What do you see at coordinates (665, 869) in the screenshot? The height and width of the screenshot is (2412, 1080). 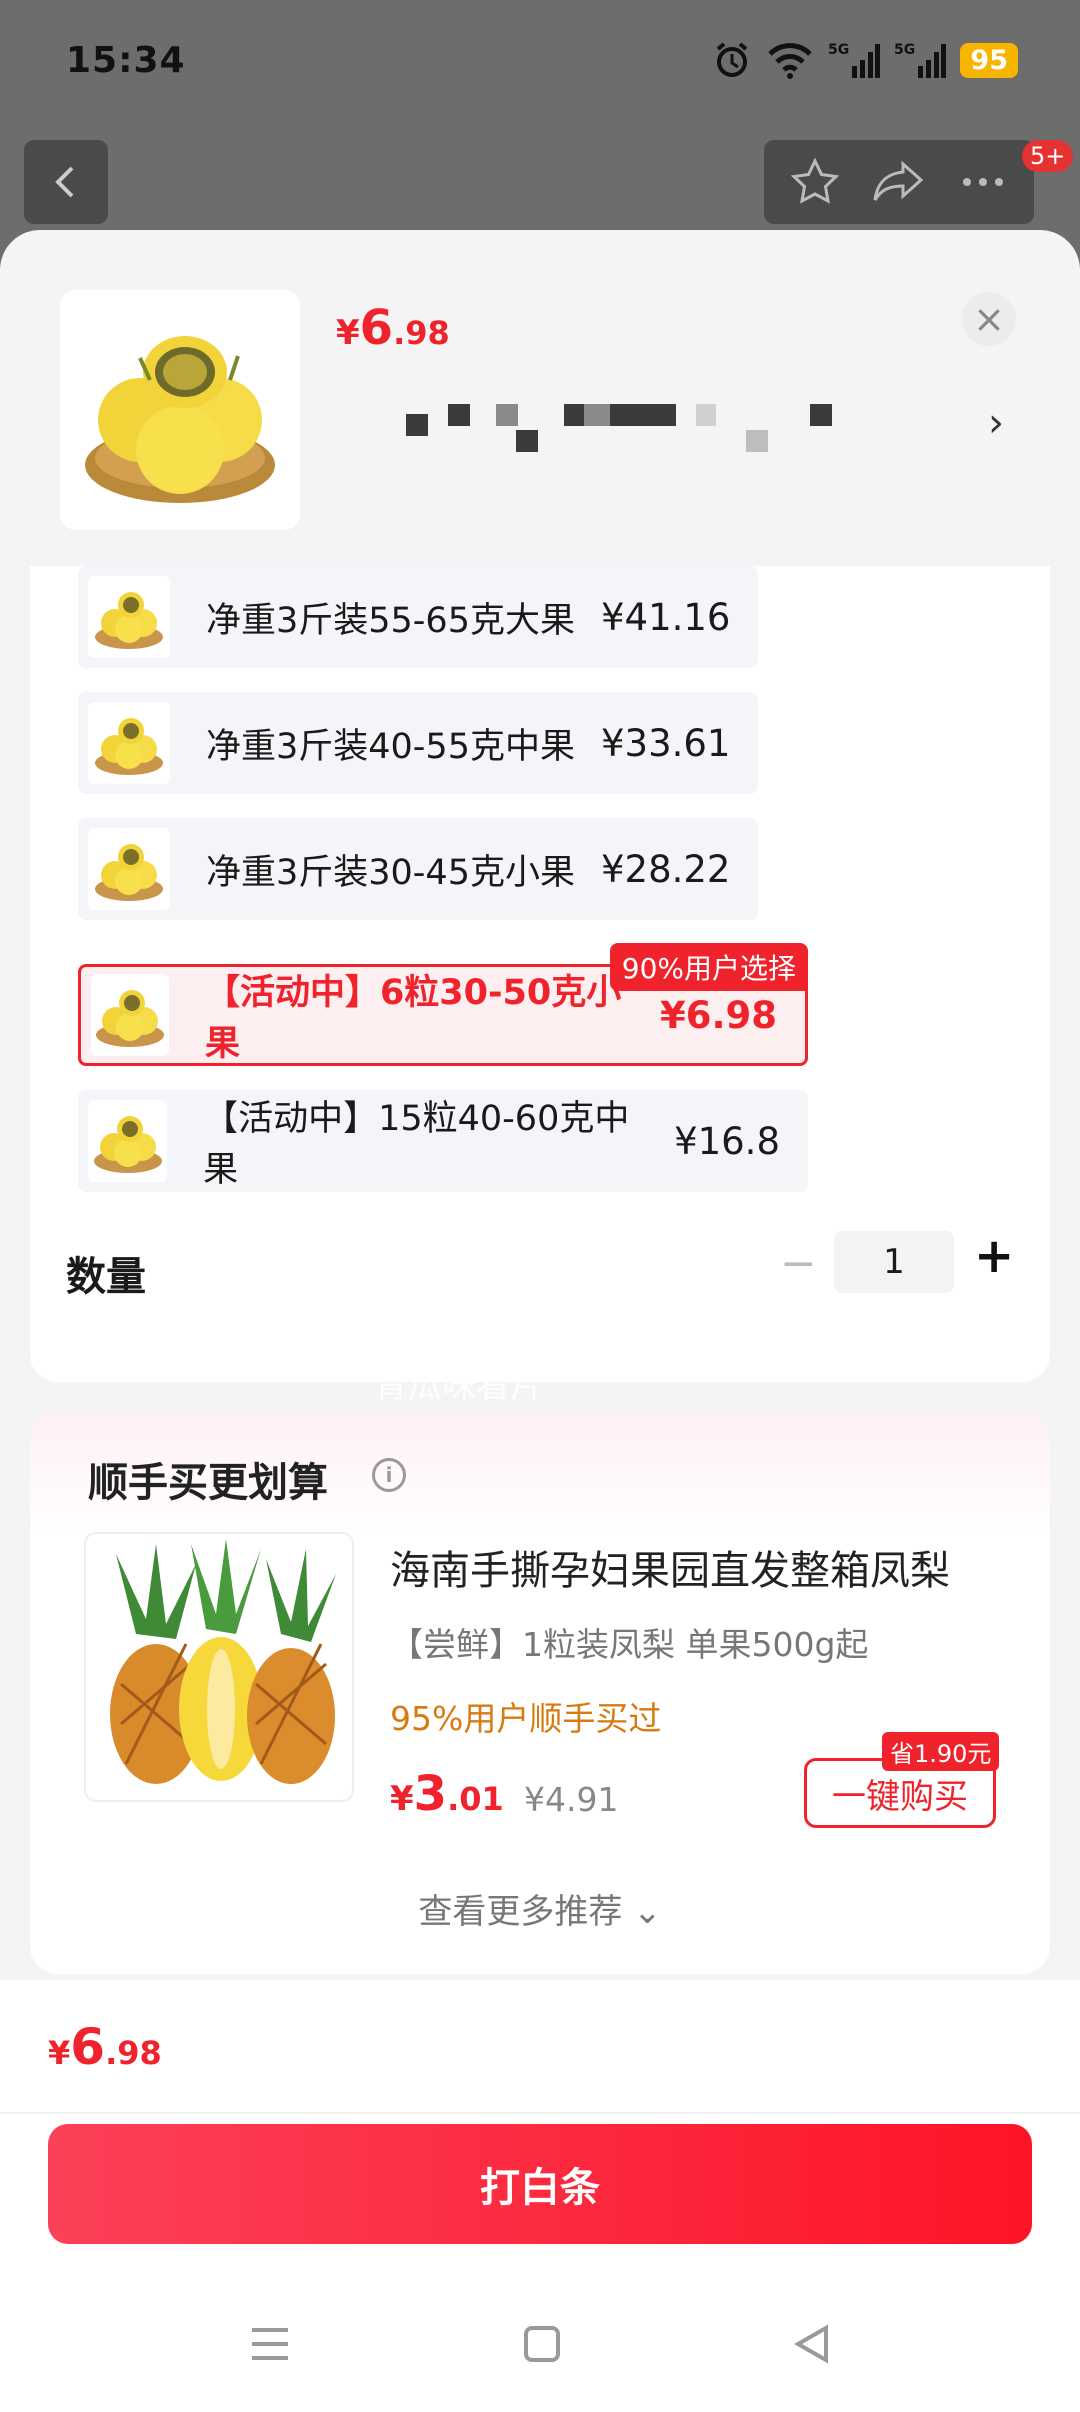 I see `option-price: ¥28.22` at bounding box center [665, 869].